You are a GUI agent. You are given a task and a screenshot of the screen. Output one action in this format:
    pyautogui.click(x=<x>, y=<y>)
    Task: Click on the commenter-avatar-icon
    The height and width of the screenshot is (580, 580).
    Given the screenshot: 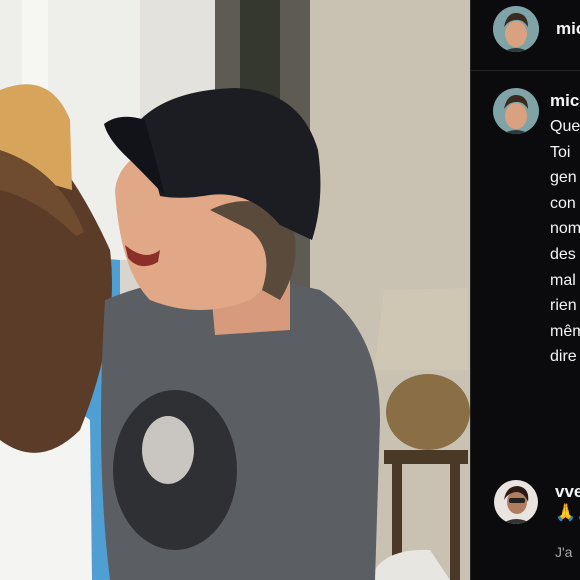 What is the action you would take?
    pyautogui.click(x=516, y=502)
    